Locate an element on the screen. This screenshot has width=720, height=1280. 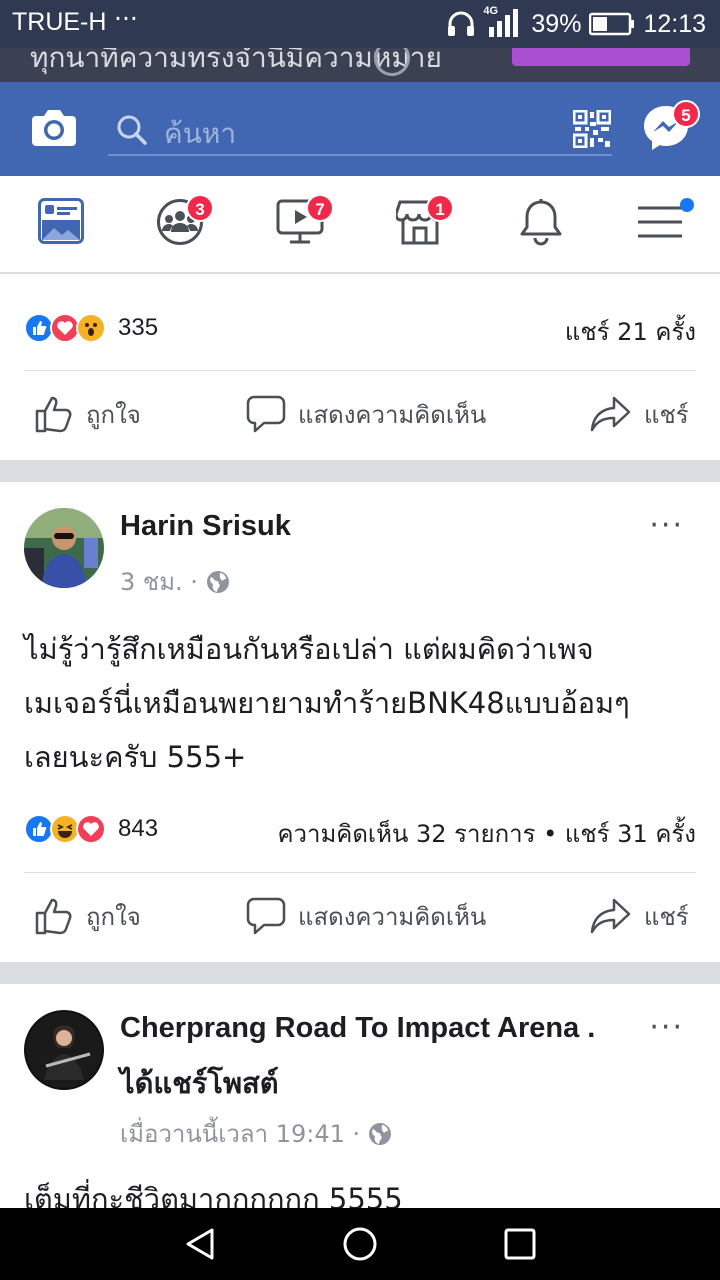
banner-button is located at coordinates (601, 57).